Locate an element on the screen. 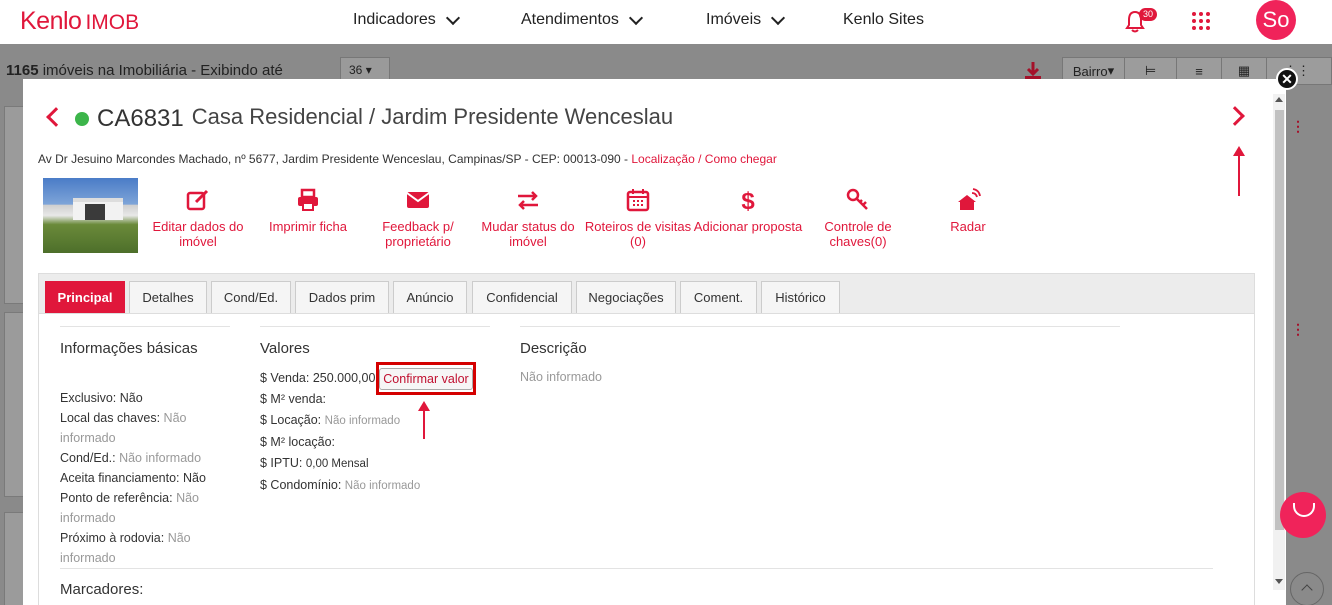 This screenshot has height=605, width=1332. info-label: Exclusivo: is located at coordinates (88, 398).